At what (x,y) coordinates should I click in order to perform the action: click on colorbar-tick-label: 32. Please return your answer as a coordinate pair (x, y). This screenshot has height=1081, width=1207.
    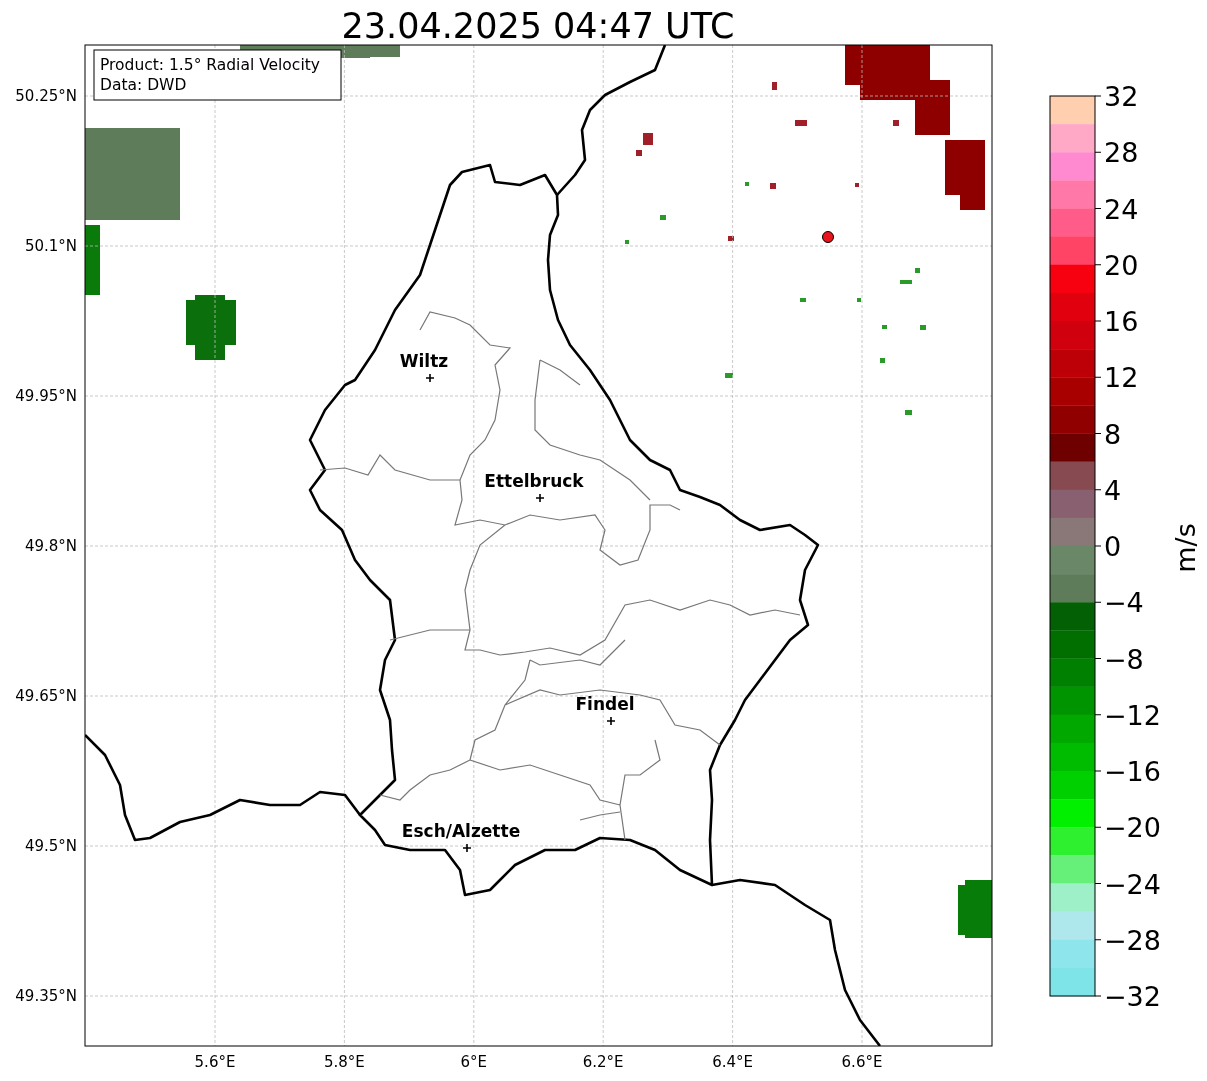
    Looking at the image, I should click on (1121, 96).